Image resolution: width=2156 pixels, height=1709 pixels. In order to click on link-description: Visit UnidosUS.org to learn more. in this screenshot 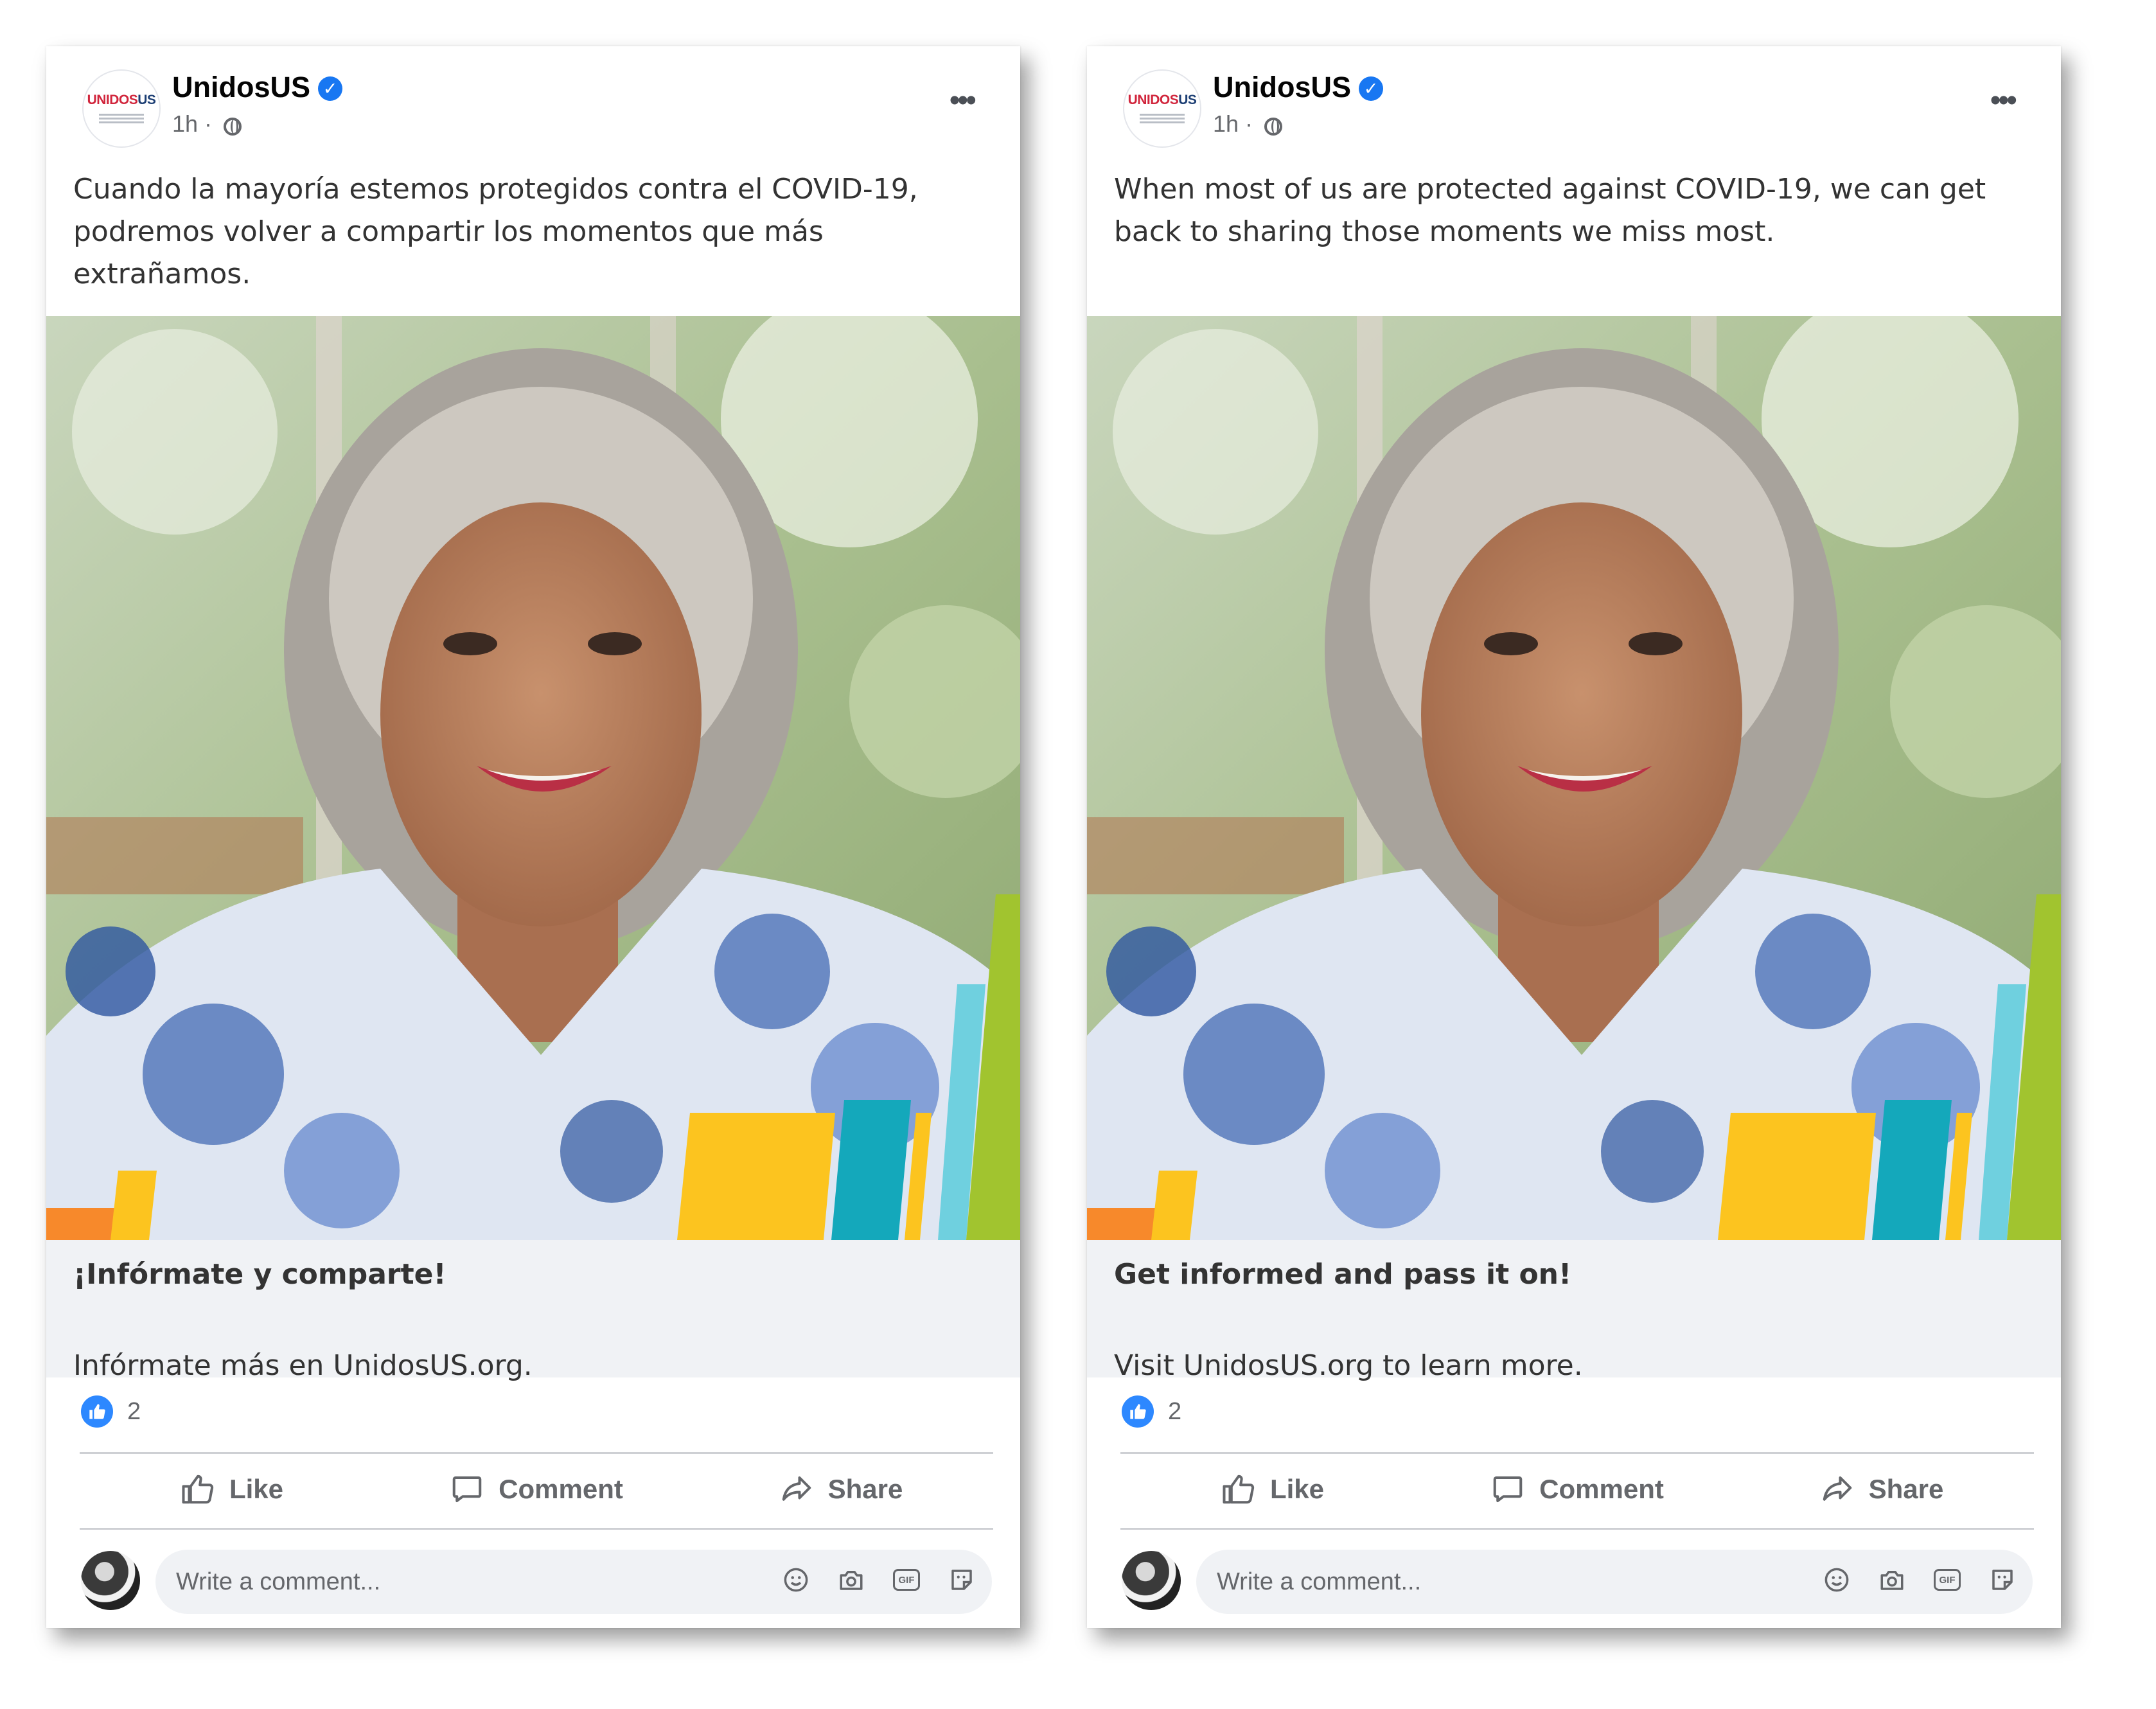, I will do `click(1348, 1365)`.